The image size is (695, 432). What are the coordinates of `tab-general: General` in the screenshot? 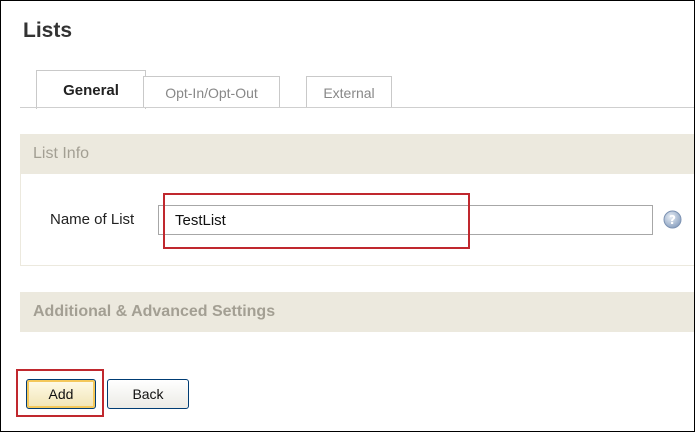 It's located at (91, 89).